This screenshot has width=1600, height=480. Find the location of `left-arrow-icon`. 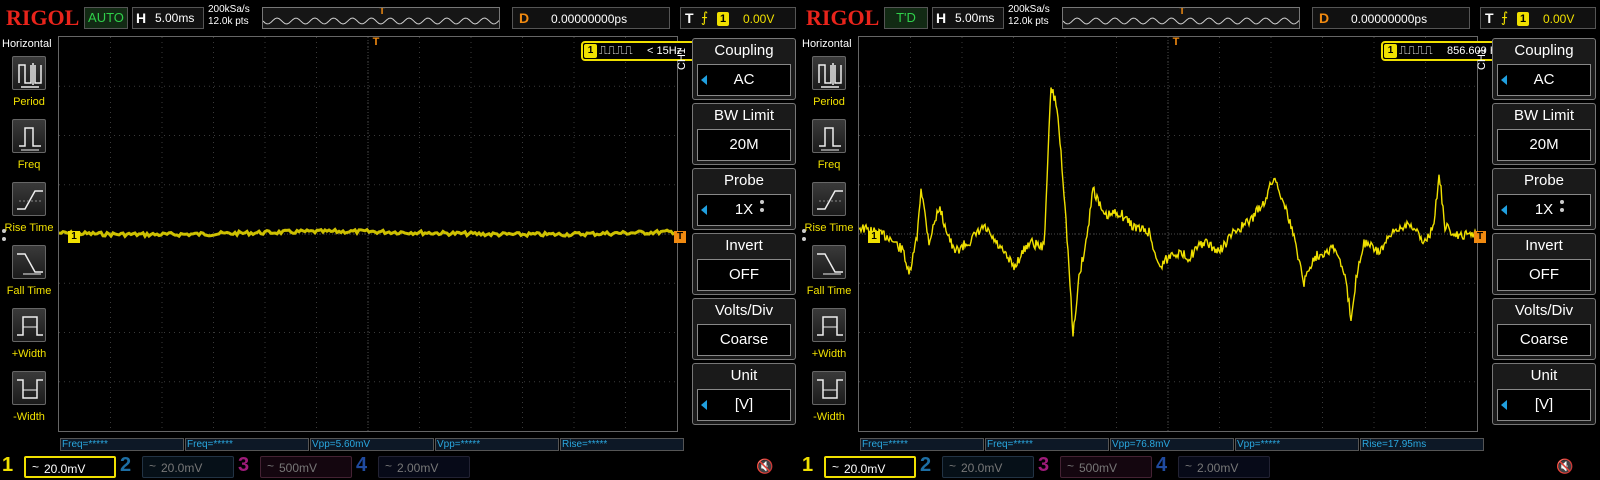

left-arrow-icon is located at coordinates (704, 80).